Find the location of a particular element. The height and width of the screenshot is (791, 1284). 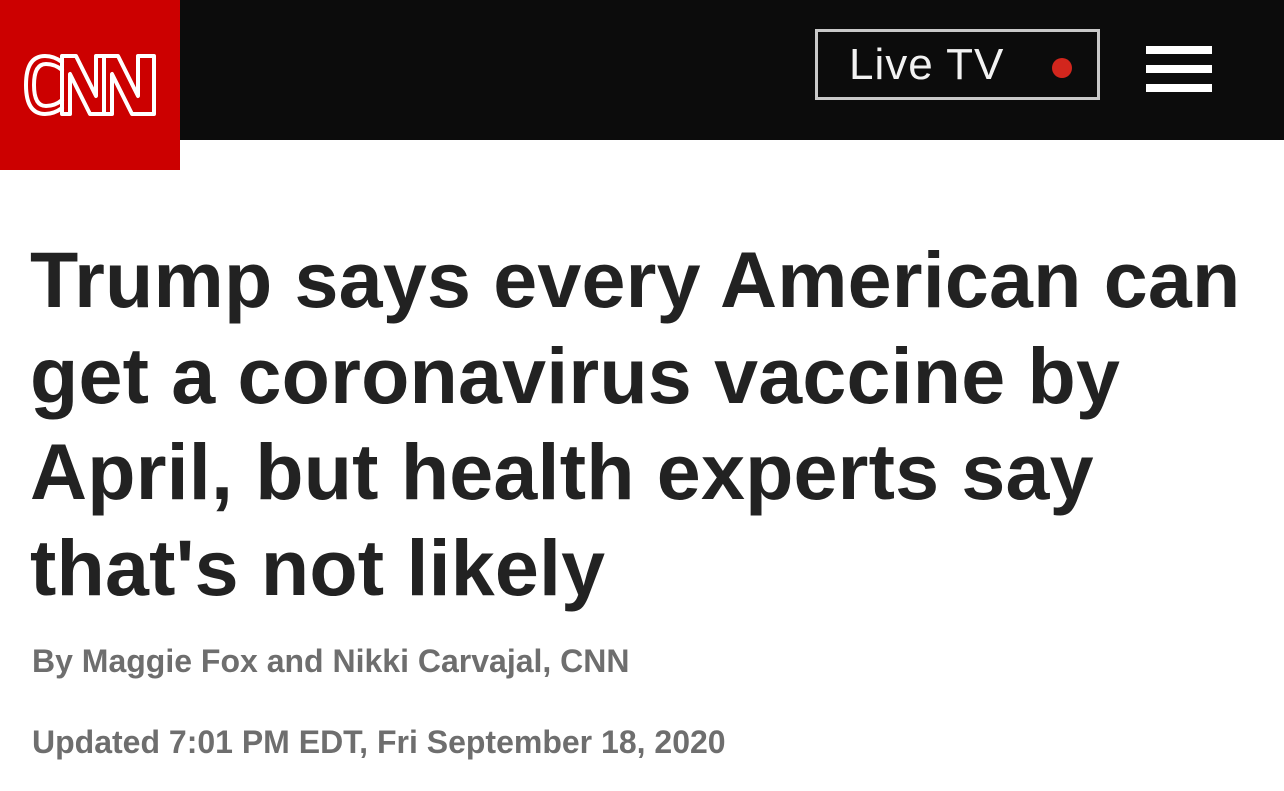

cnn-logo-icon is located at coordinates (90, 85).